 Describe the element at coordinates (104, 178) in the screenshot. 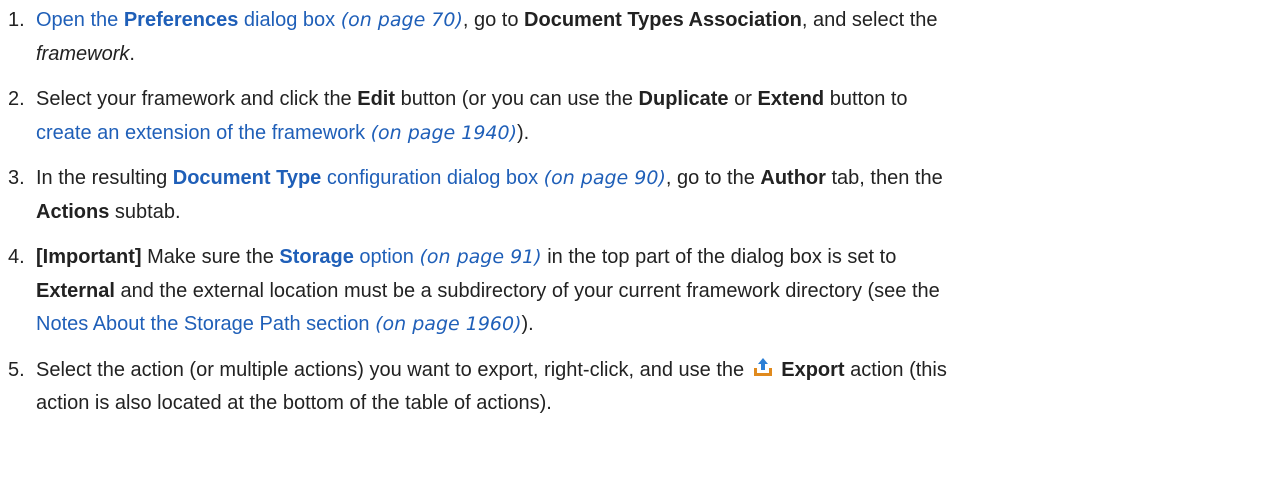

I see `body-text: In the resulting` at that location.